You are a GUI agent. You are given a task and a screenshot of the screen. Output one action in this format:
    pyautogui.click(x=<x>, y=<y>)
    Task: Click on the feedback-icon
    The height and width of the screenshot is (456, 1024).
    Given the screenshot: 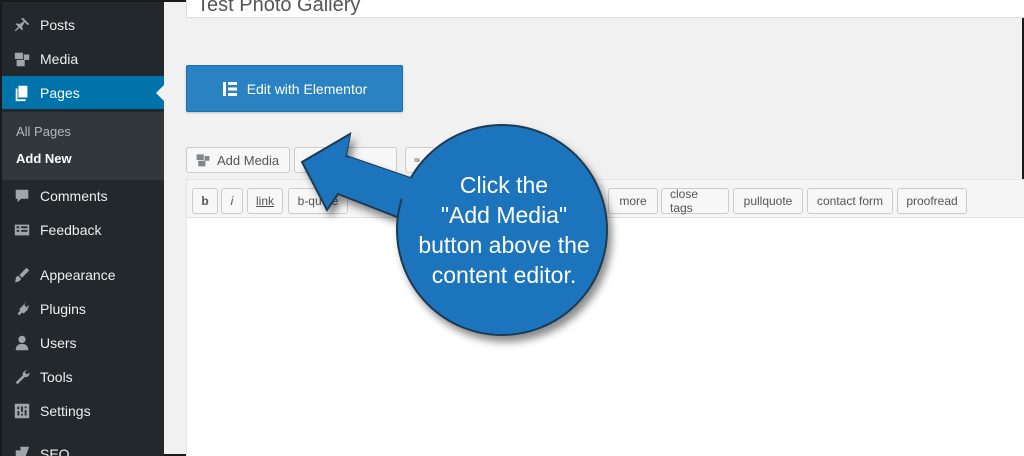 What is the action you would take?
    pyautogui.click(x=22, y=230)
    